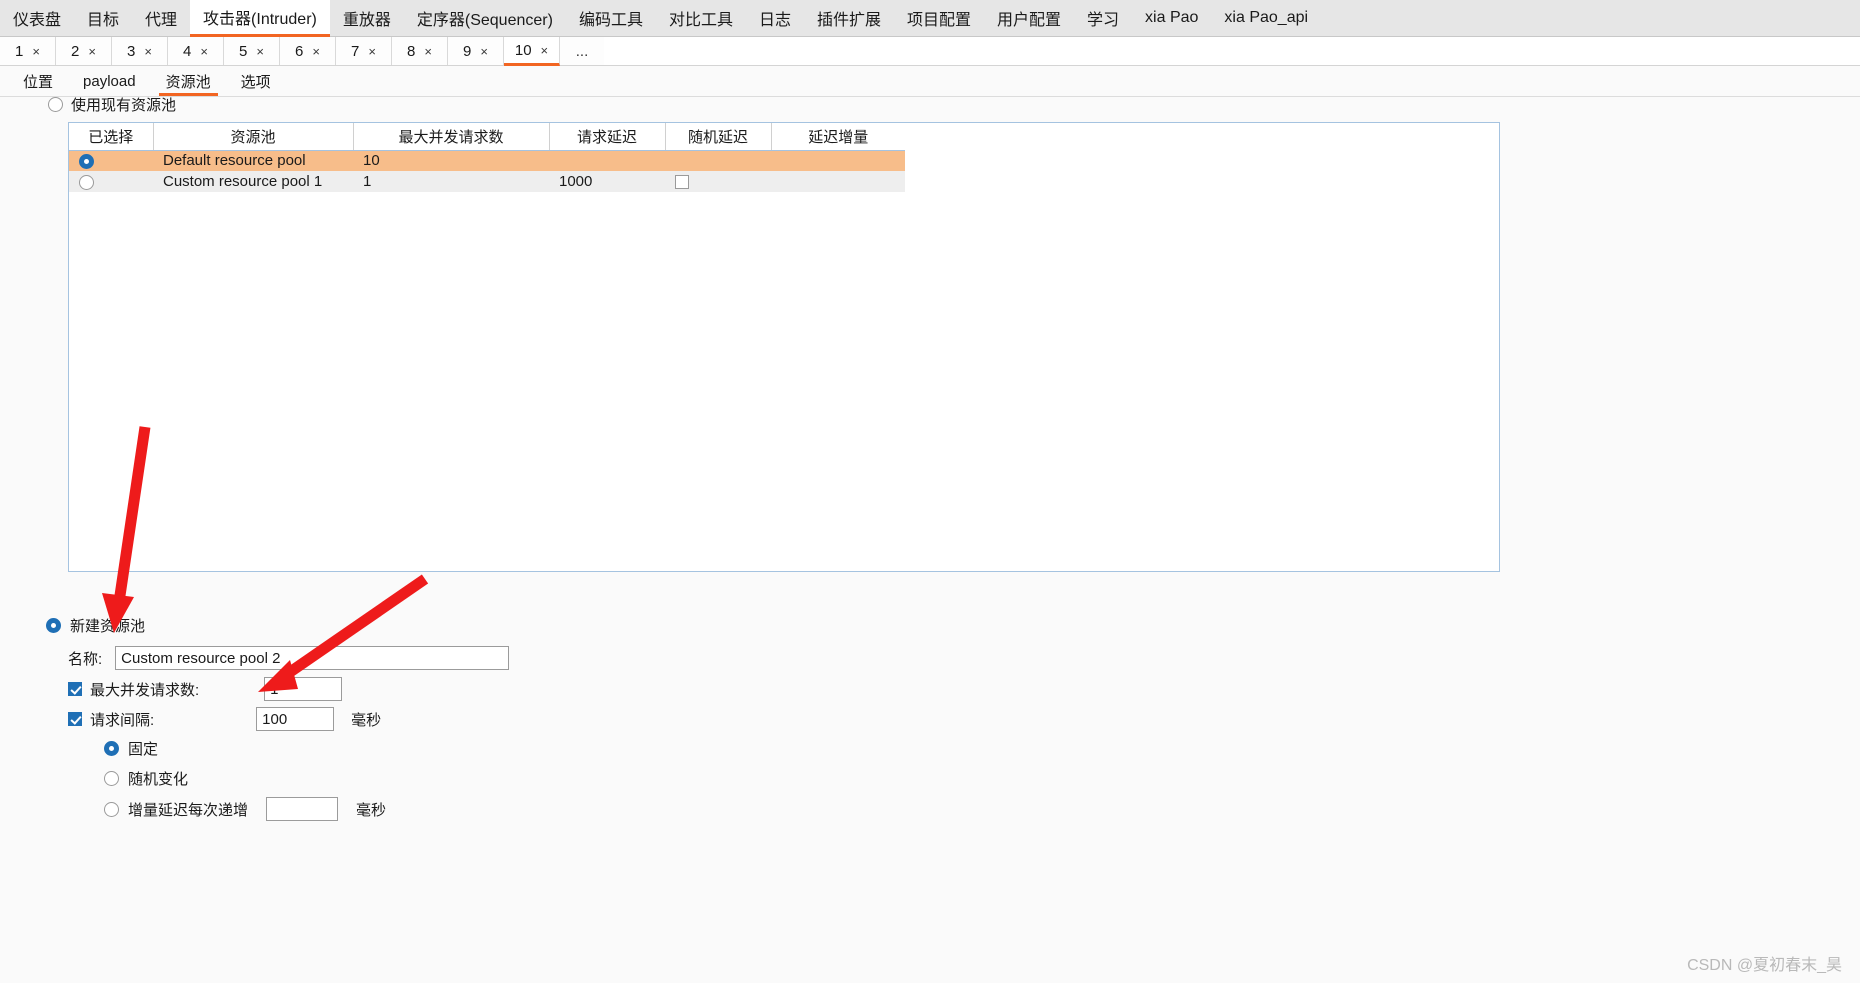  I want to click on main-tab-repeater: 重放器, so click(366, 18).